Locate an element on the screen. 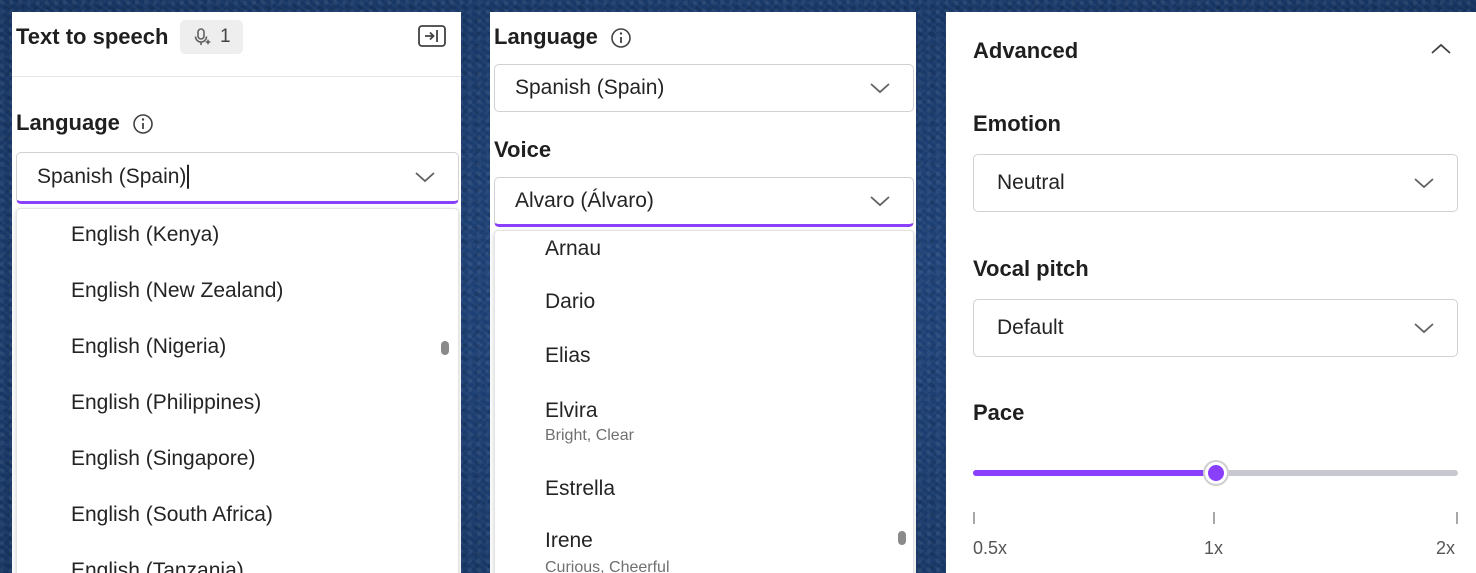  language-option: English (New Zealand) is located at coordinates (237, 293).